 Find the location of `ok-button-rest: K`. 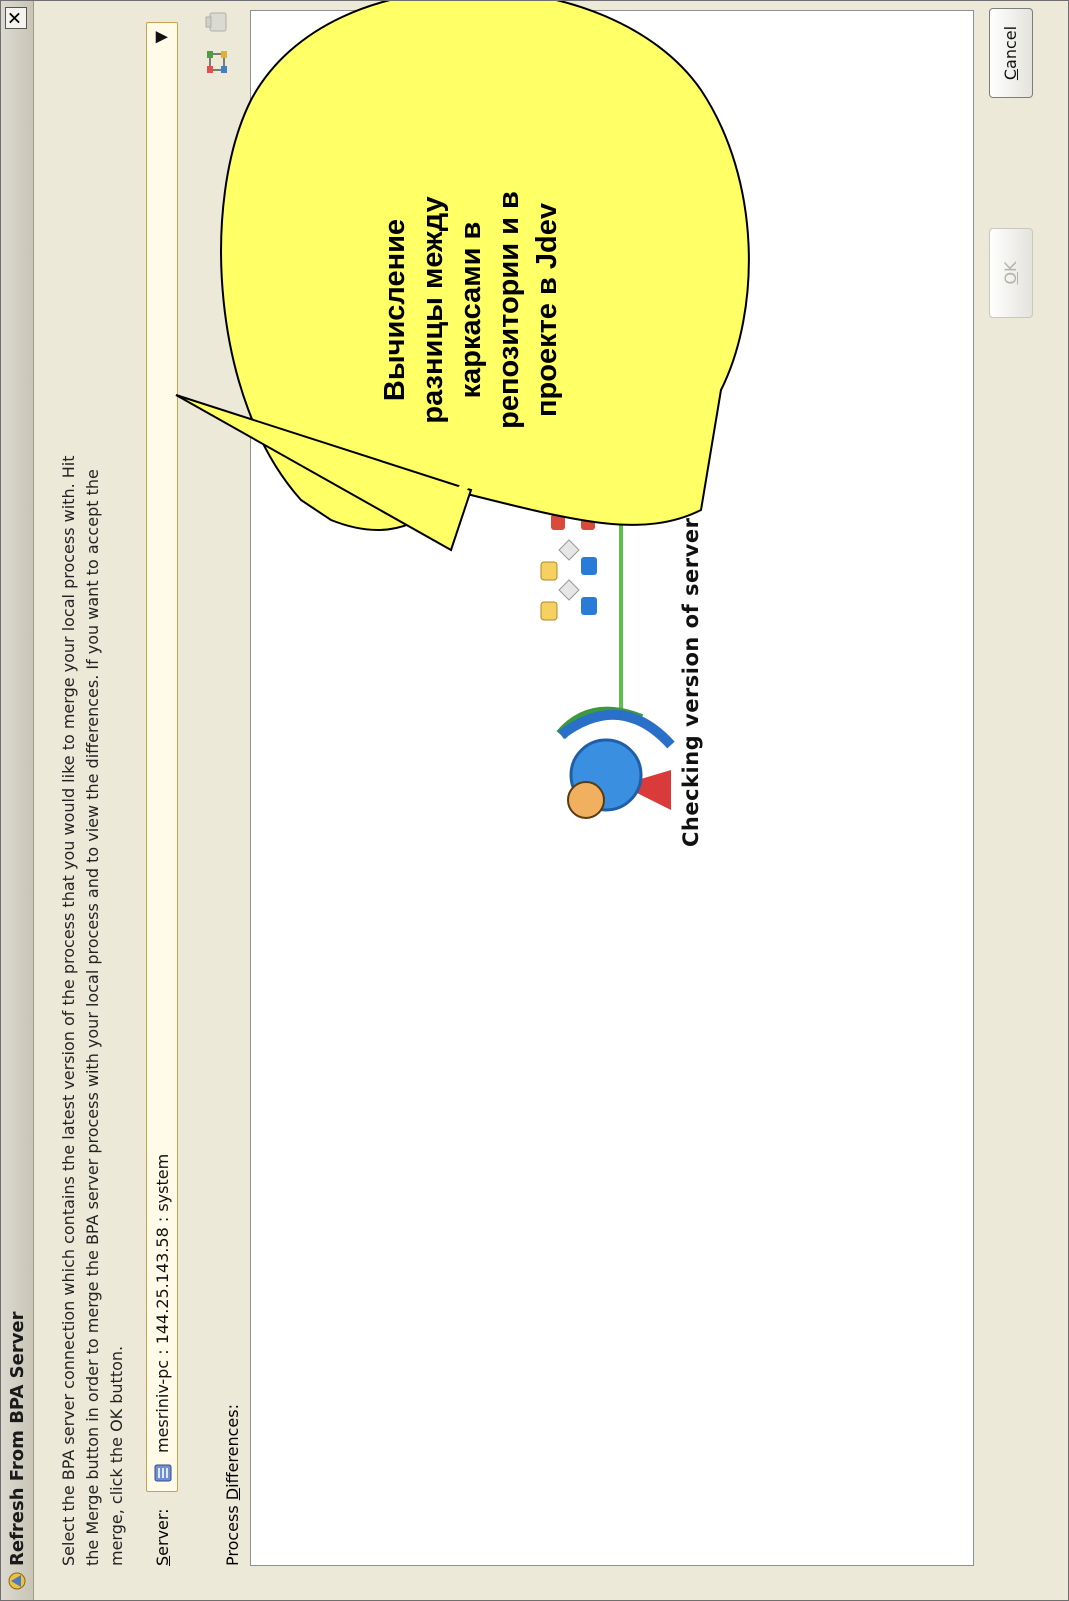

ok-button-rest: K is located at coordinates (1010, 266).